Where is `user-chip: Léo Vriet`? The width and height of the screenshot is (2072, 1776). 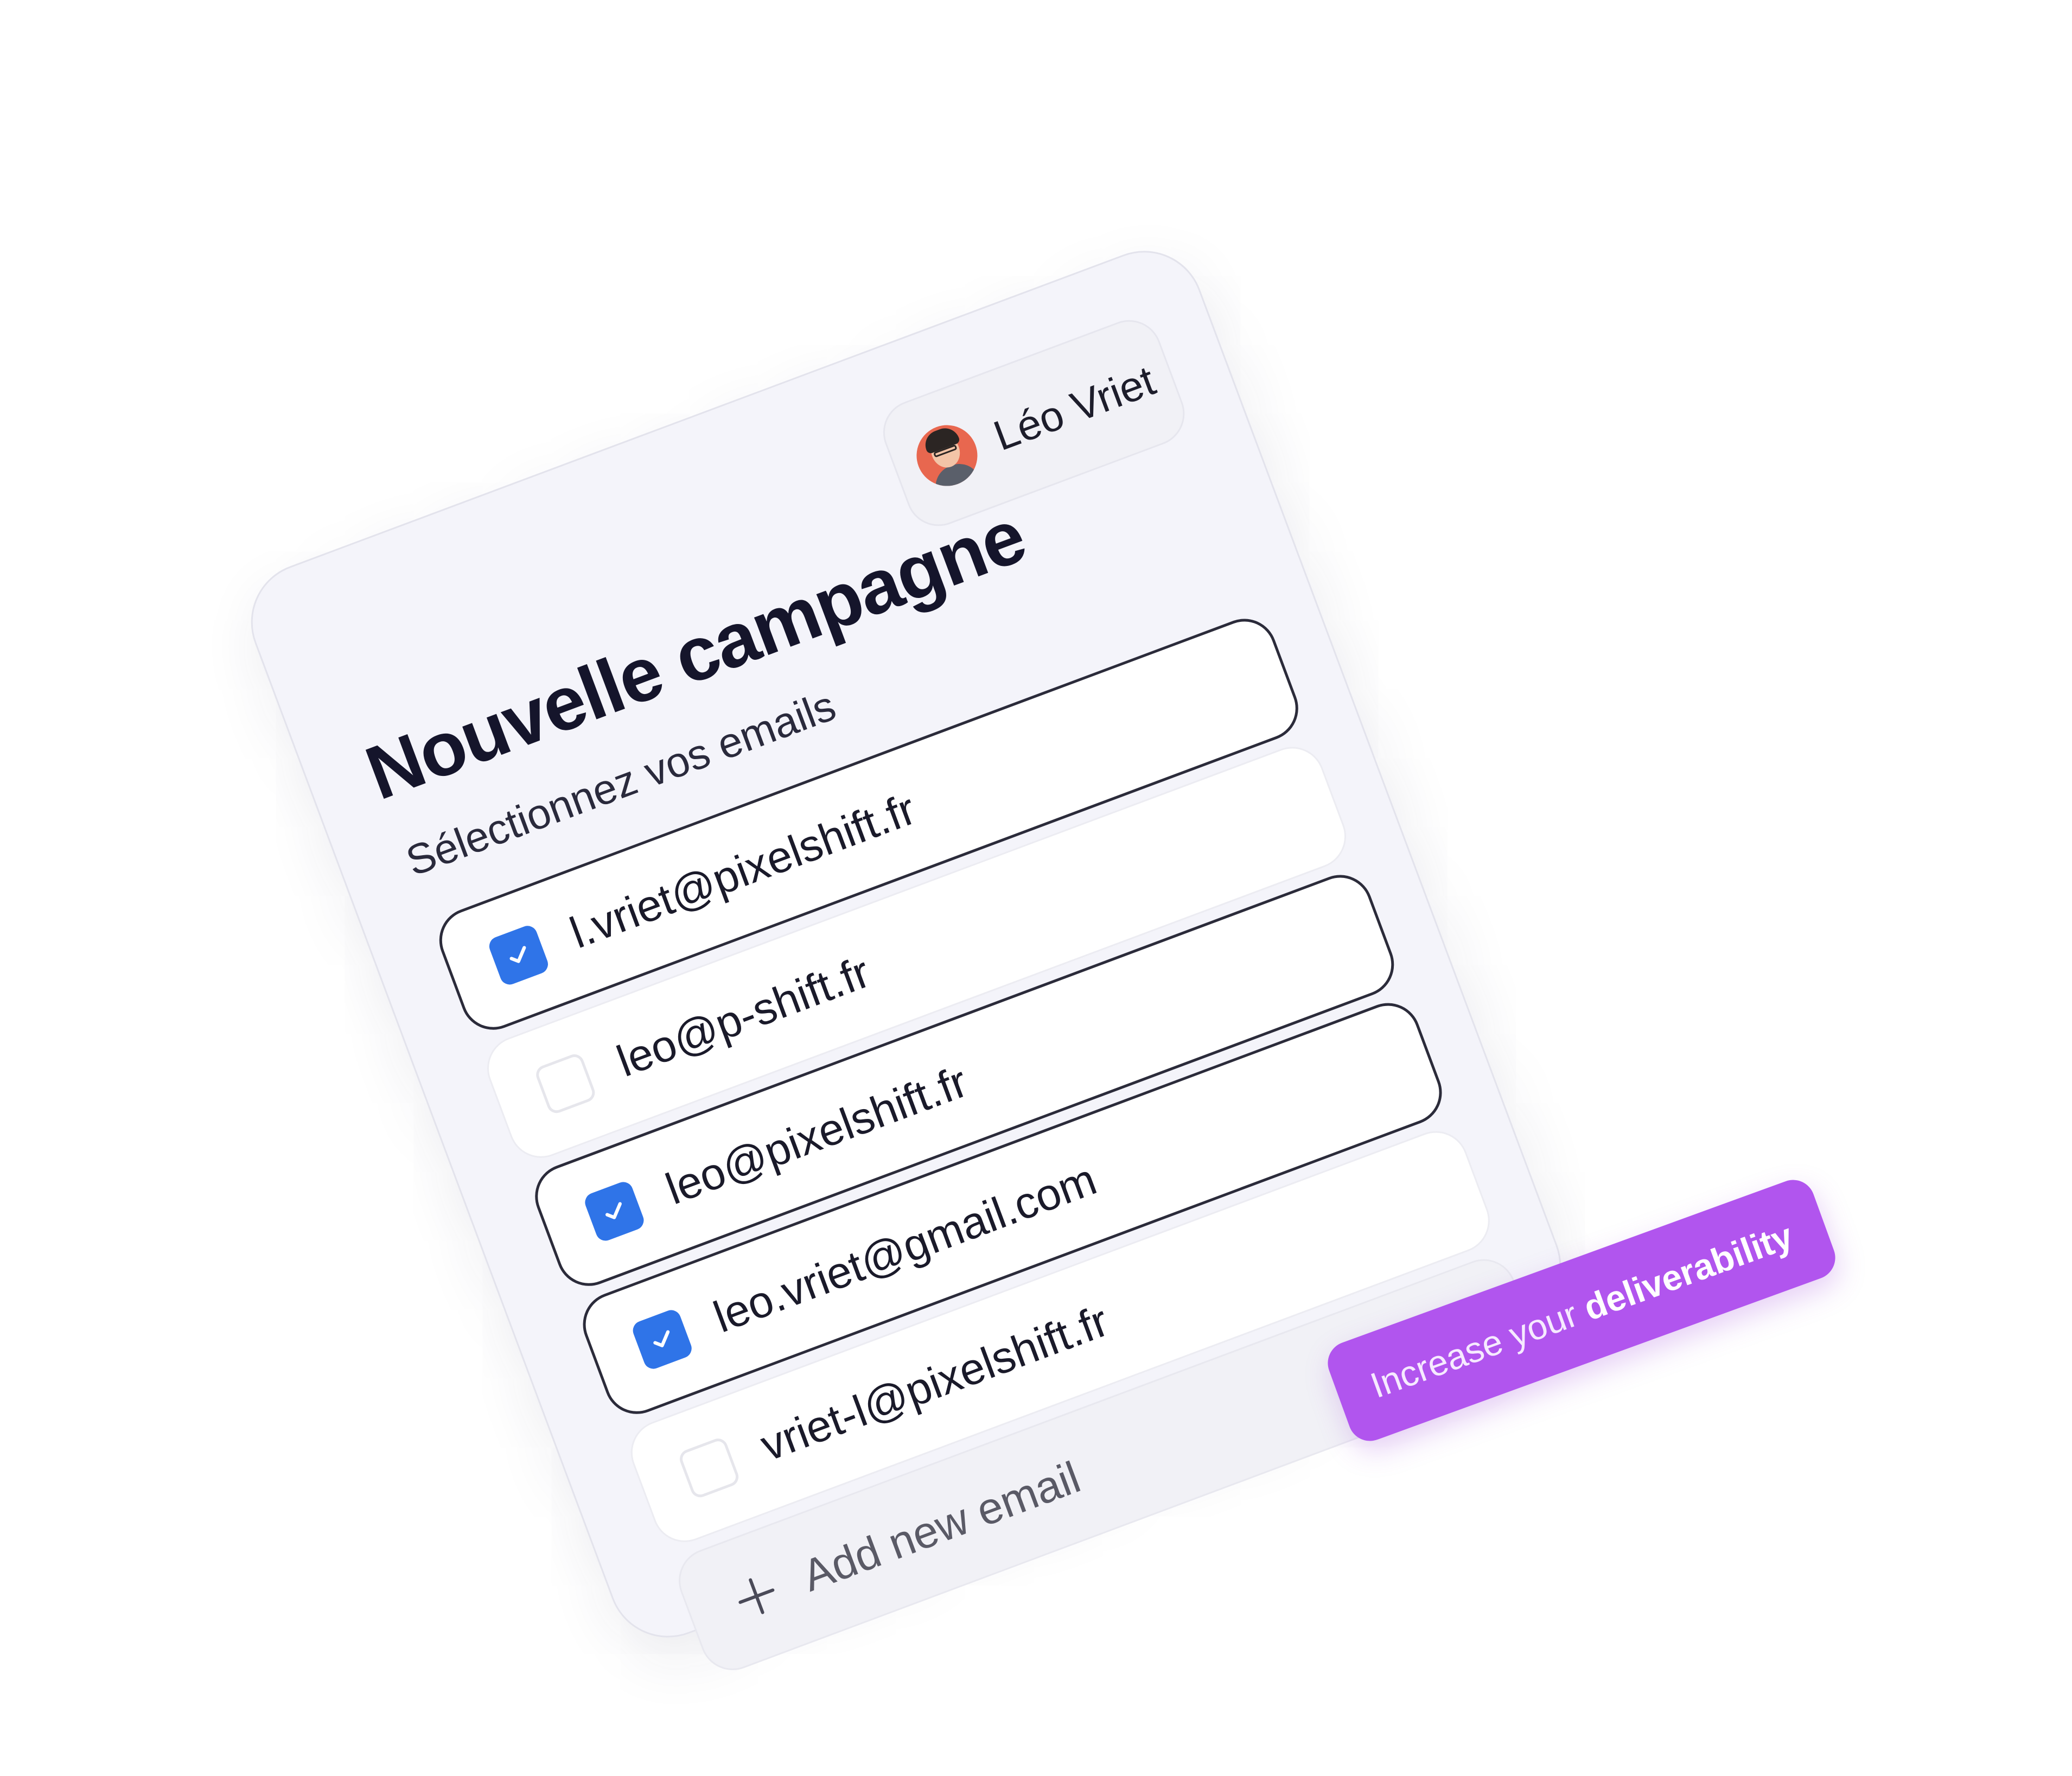 user-chip: Léo Vriet is located at coordinates (1034, 423).